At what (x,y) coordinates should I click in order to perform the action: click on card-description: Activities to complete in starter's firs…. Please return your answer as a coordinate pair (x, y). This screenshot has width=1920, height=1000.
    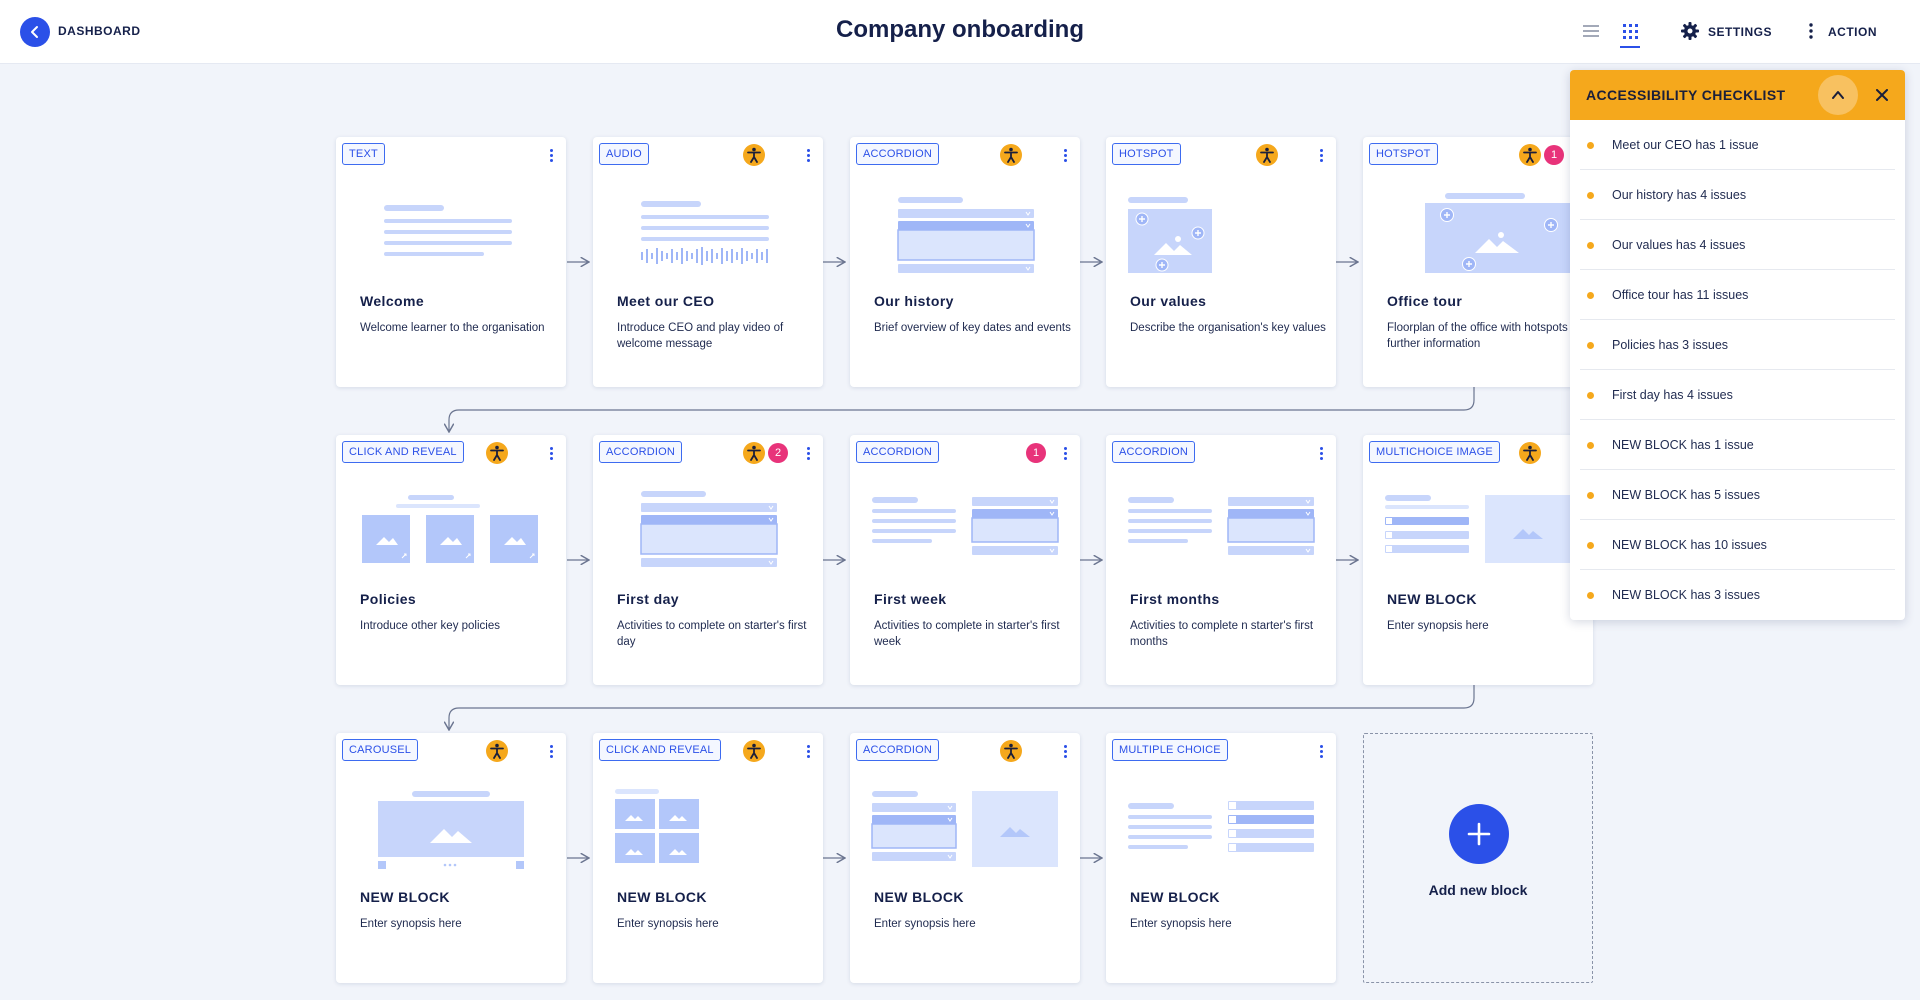
    Looking at the image, I should click on (967, 634).